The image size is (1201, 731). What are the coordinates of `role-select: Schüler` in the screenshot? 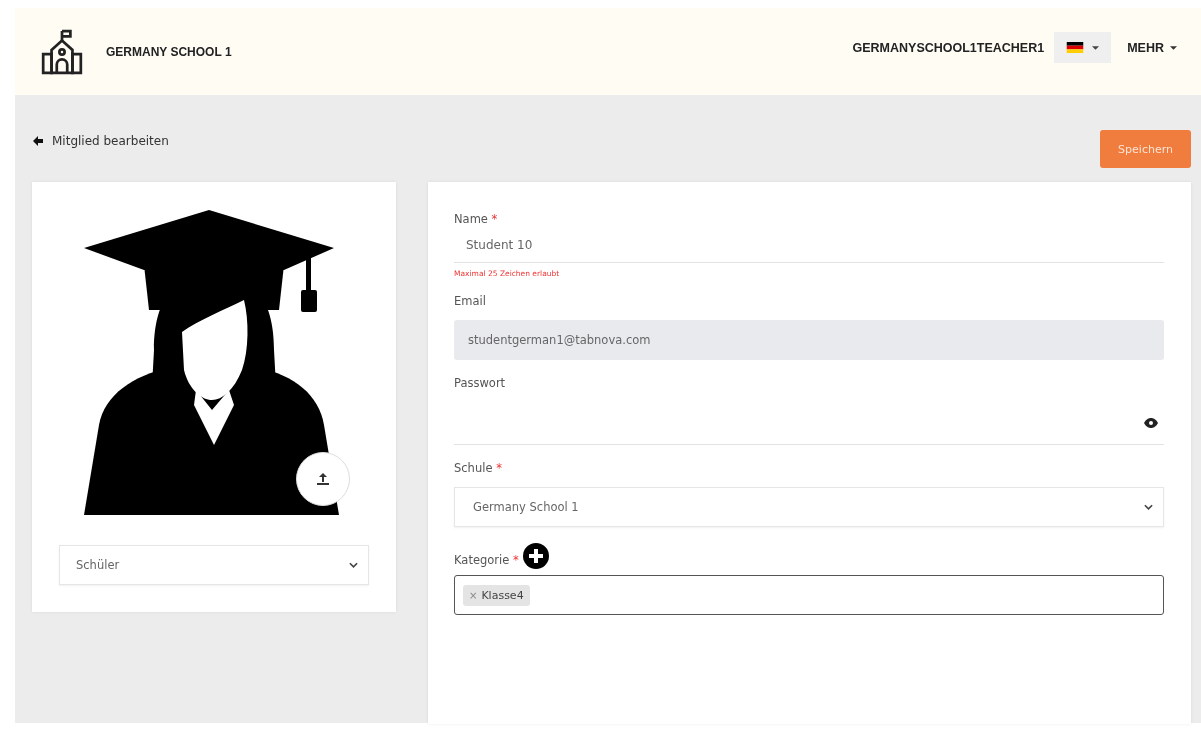 It's located at (214, 565).